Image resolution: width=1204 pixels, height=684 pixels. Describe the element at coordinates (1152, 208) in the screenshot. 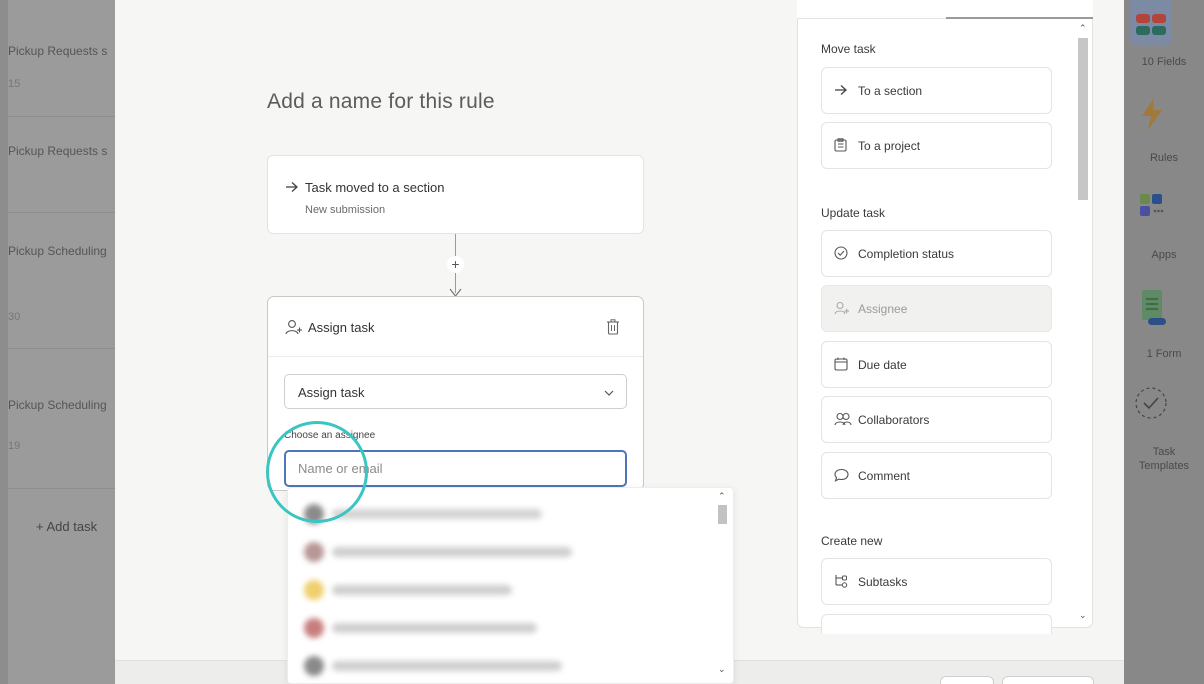

I see `apps-icon` at that location.